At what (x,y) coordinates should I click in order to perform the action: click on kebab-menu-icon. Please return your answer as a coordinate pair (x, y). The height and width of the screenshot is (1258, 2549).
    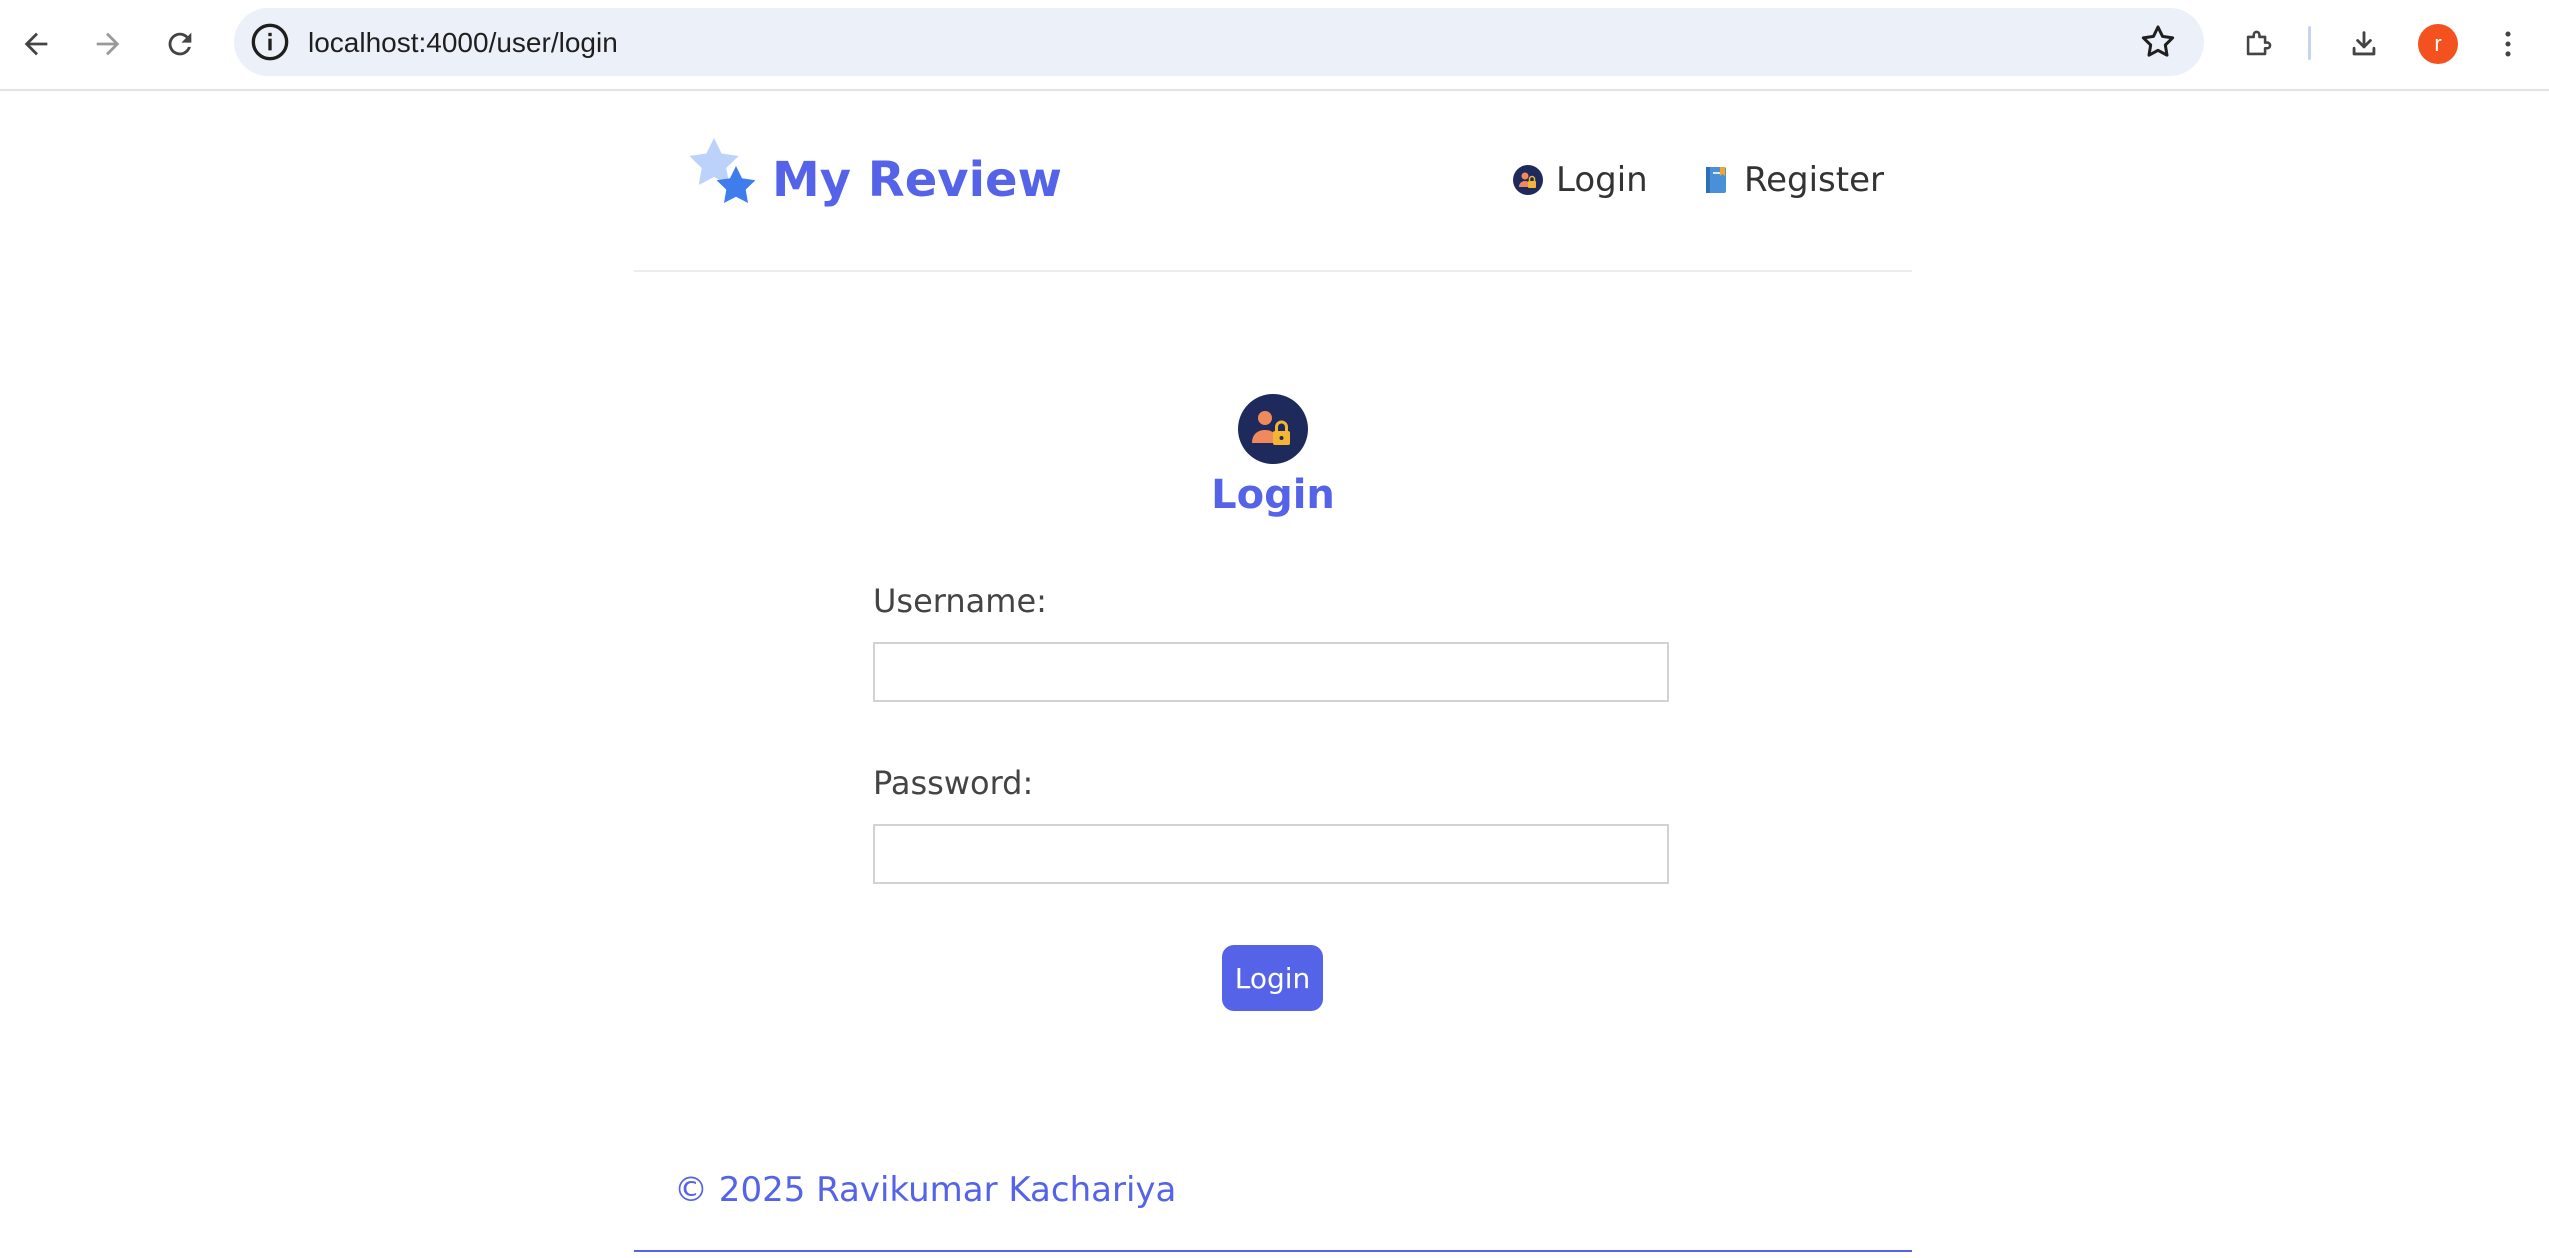
    Looking at the image, I should click on (2508, 44).